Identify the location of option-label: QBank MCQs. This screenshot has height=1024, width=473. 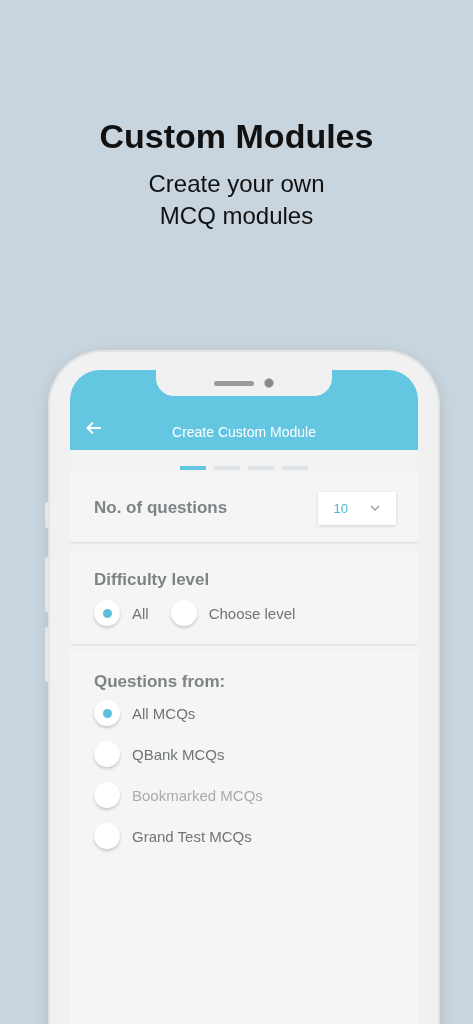
(178, 754).